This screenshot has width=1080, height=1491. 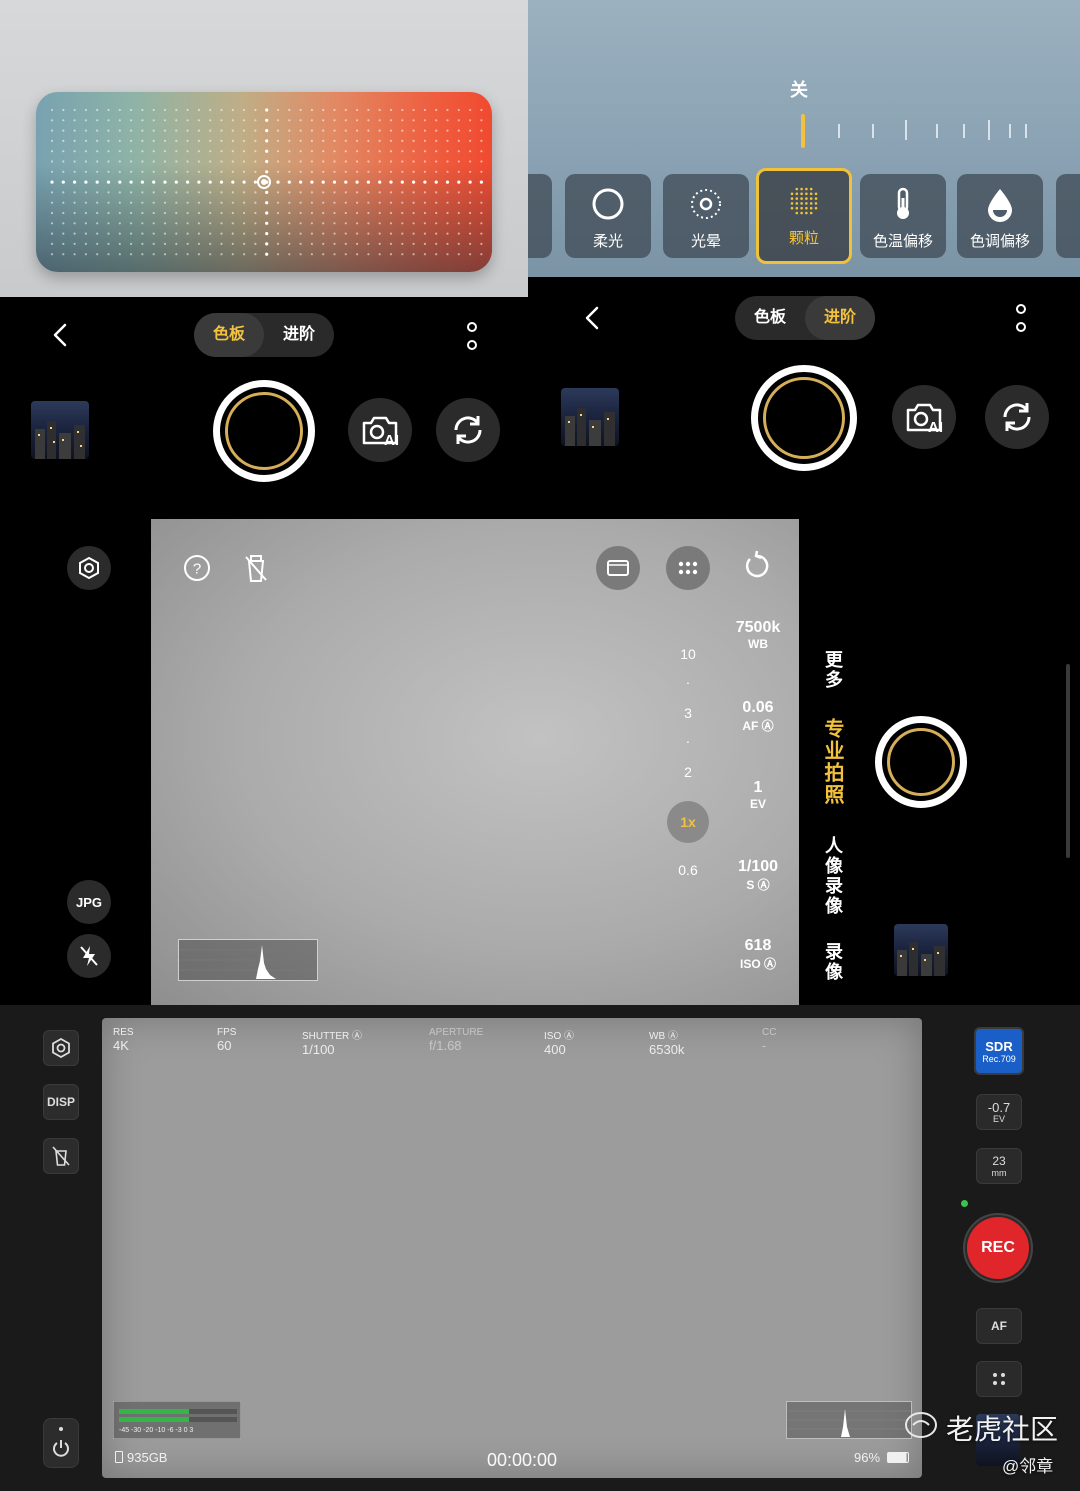 I want to click on stat-value: 60, so click(x=224, y=1045).